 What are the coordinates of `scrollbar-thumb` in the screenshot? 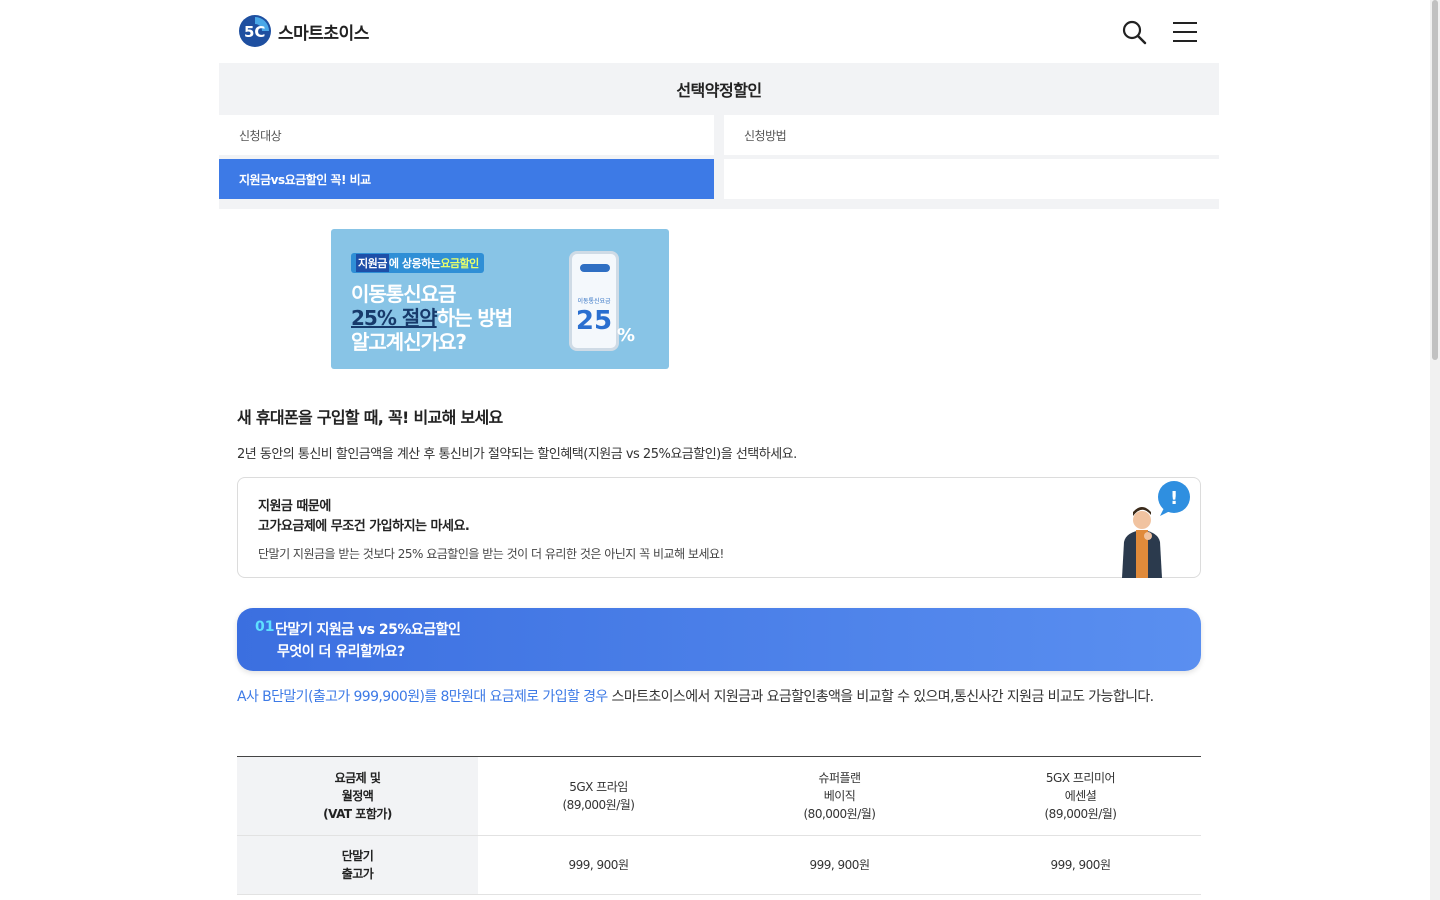 It's located at (1435, 180).